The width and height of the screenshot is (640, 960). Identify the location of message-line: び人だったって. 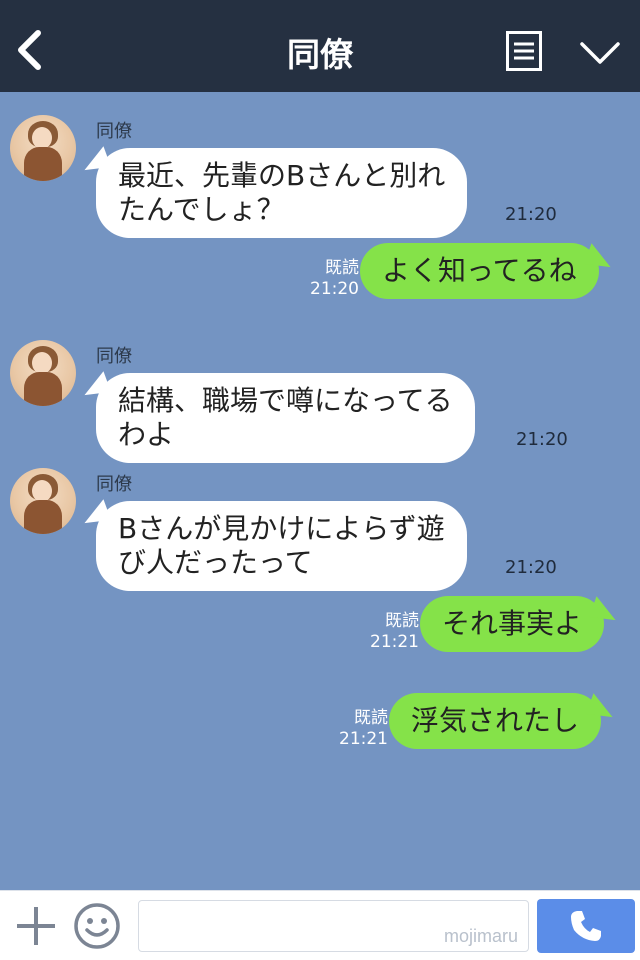
(215, 562).